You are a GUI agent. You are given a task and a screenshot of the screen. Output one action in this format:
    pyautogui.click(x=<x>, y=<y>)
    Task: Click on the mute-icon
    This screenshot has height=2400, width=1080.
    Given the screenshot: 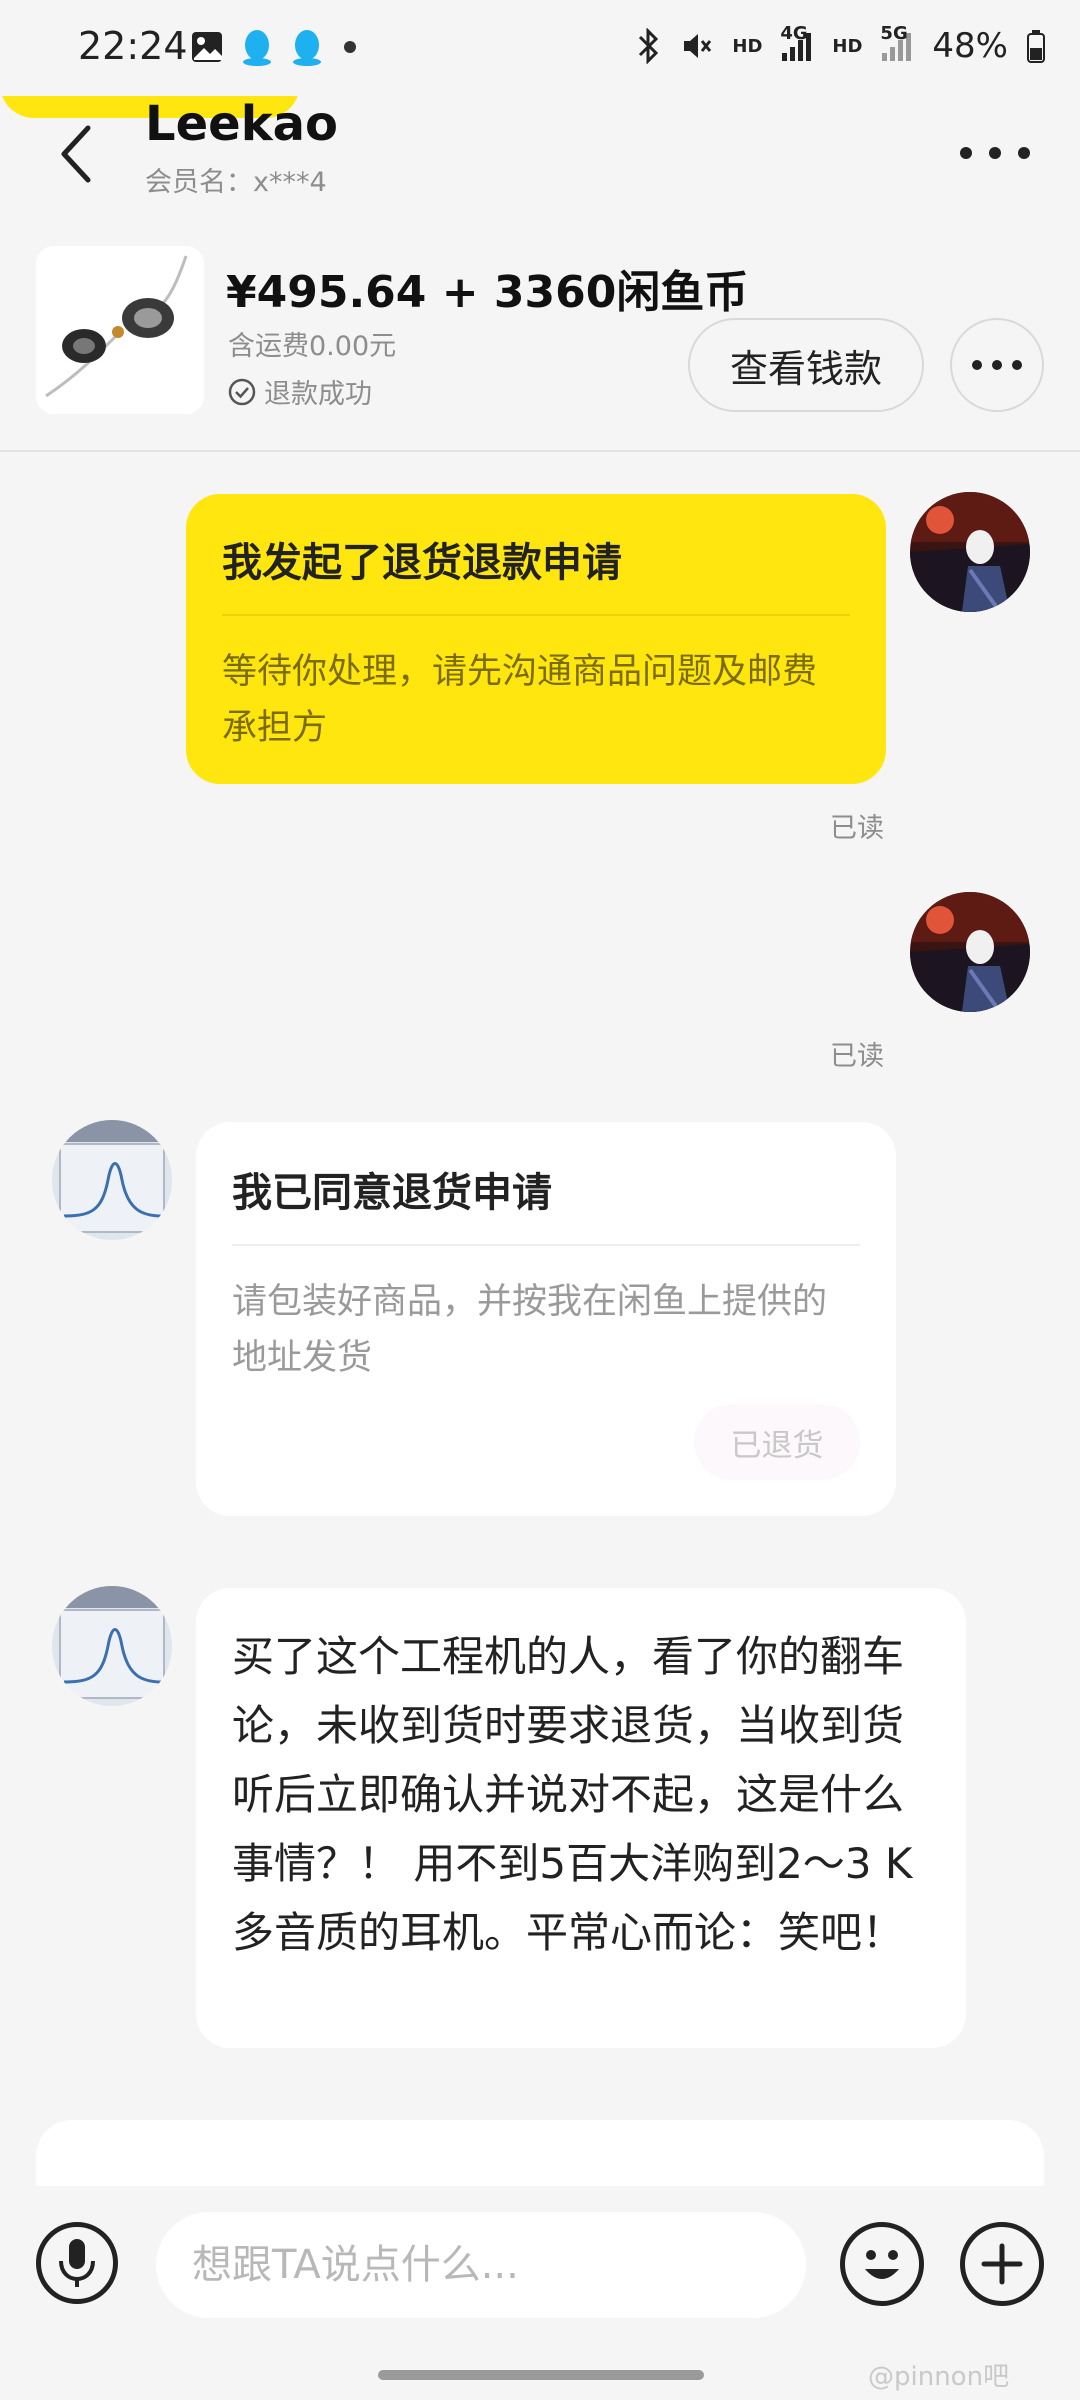 What is the action you would take?
    pyautogui.click(x=698, y=46)
    